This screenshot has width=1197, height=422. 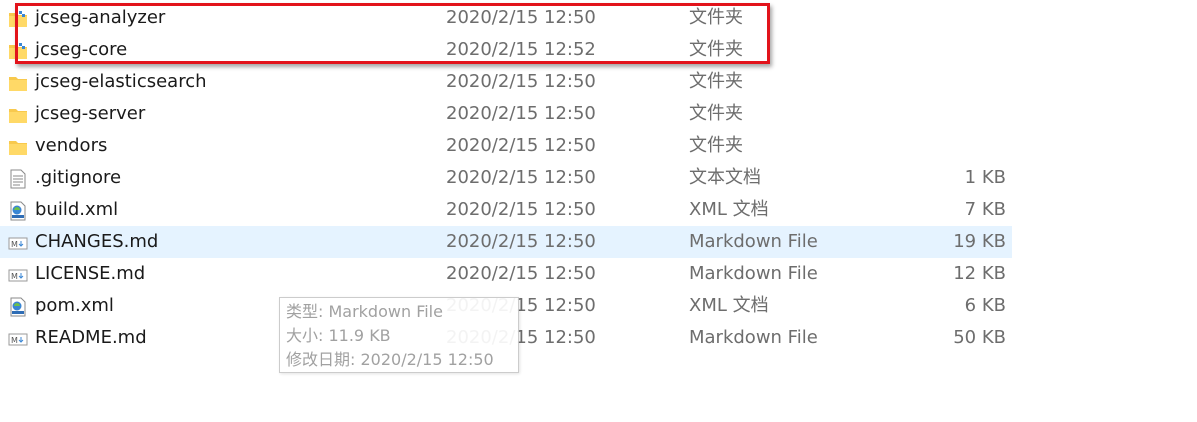 I want to click on tooltip-modified: 修改日期: 2020/2/15 12:50, so click(x=390, y=359).